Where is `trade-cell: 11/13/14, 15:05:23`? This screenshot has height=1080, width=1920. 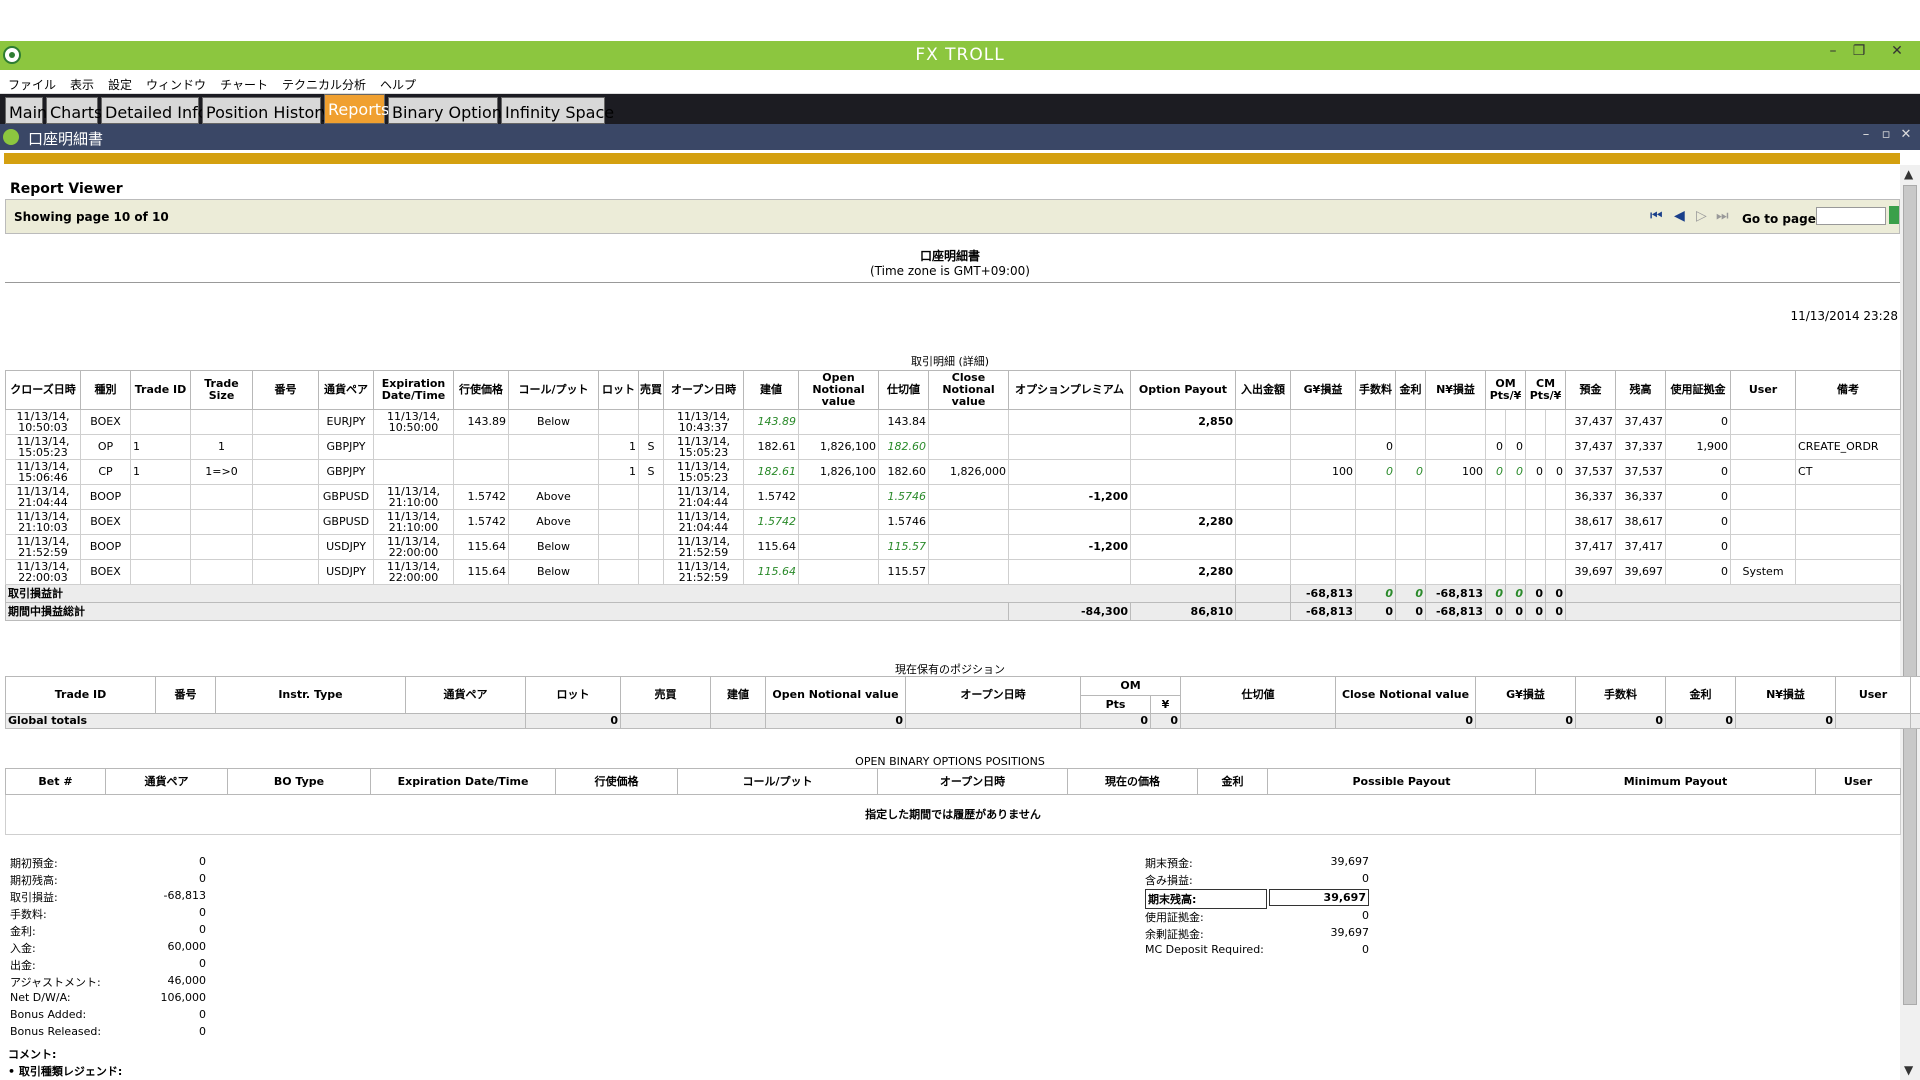 trade-cell: 11/13/14, 15:05:23 is located at coordinates (703, 472).